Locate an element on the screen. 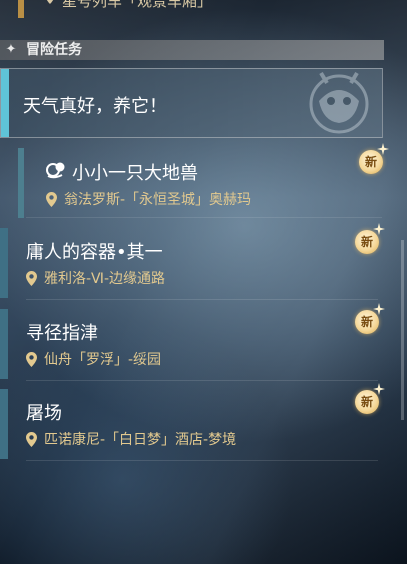  task-marker-bar is located at coordinates (21, 9).